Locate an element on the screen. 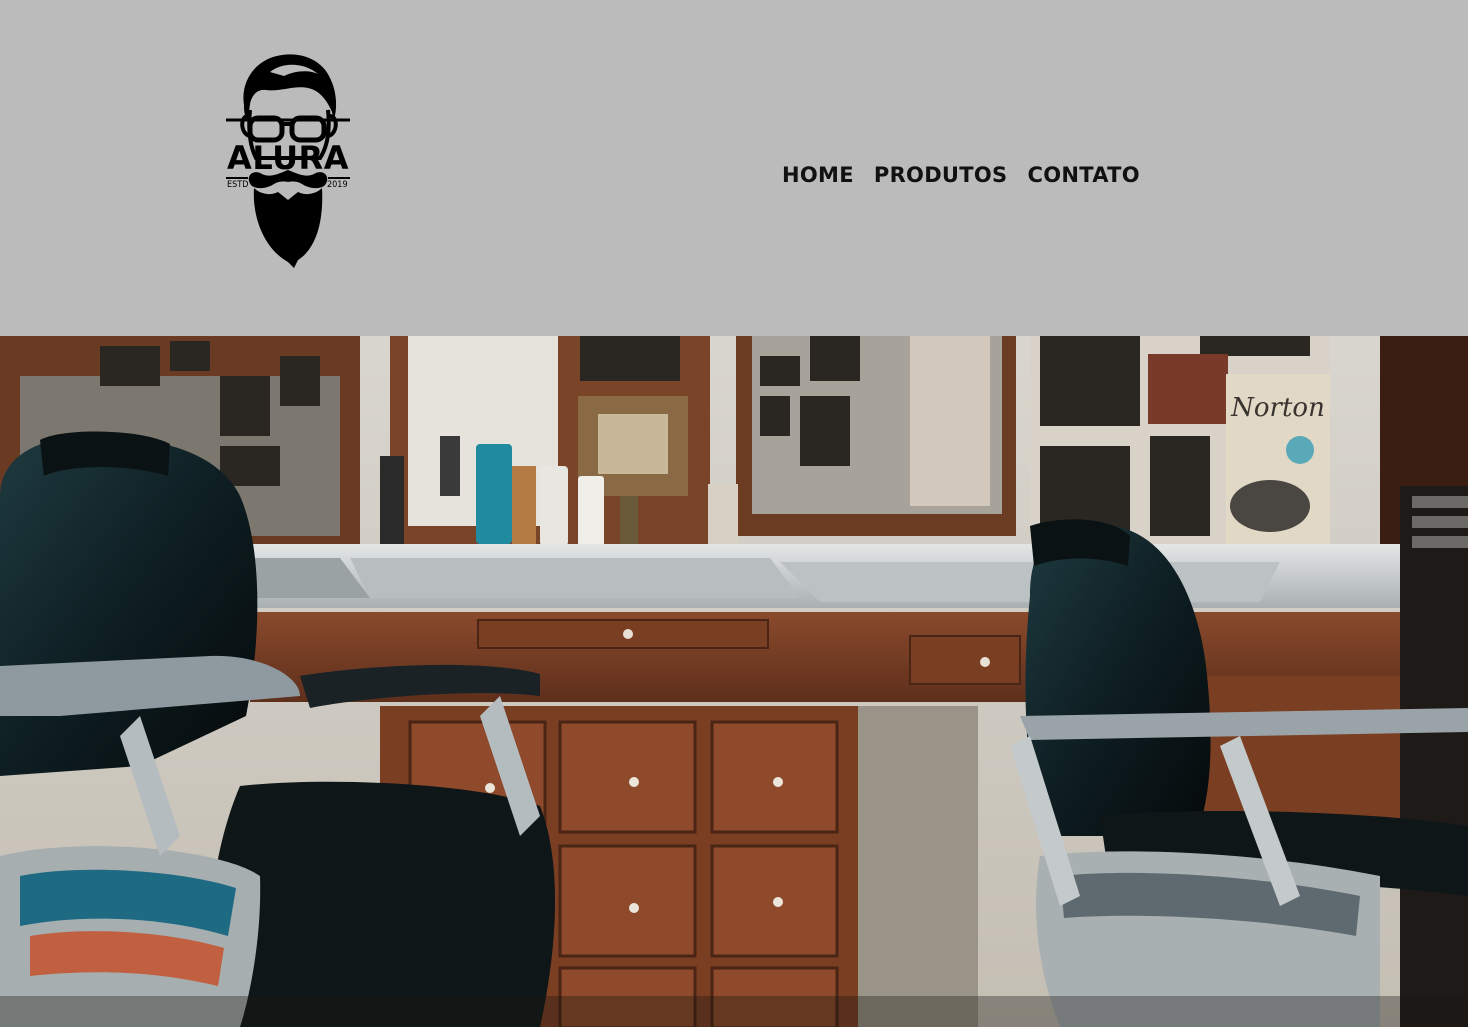  main-nav: HOME PRODUTOS CONTATO is located at coordinates (961, 175).